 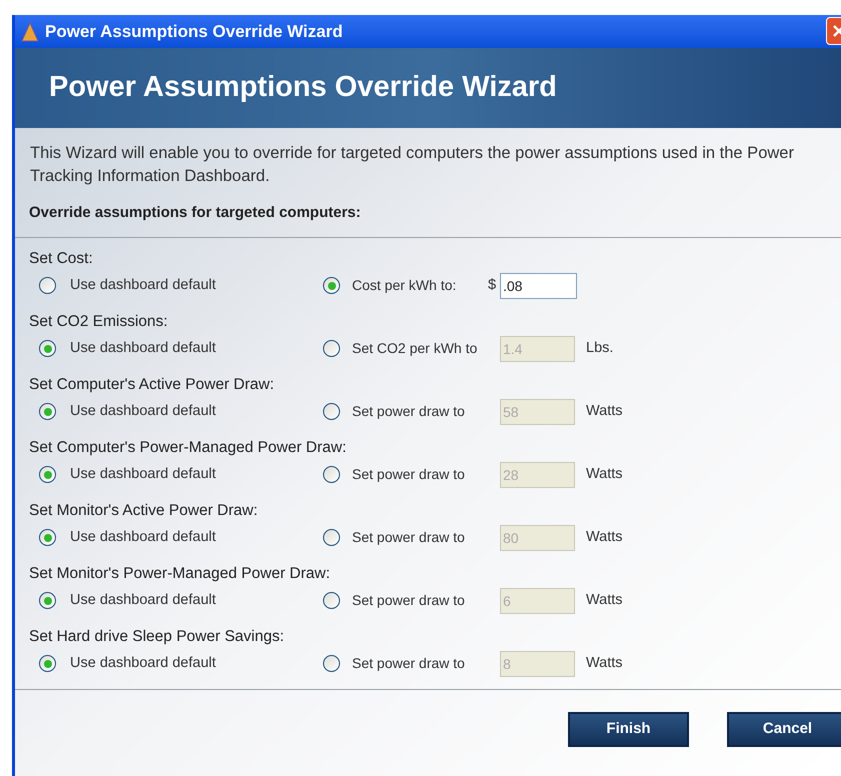 What do you see at coordinates (404, 285) in the screenshot?
I see `radio-label: Cost per kWh to:` at bounding box center [404, 285].